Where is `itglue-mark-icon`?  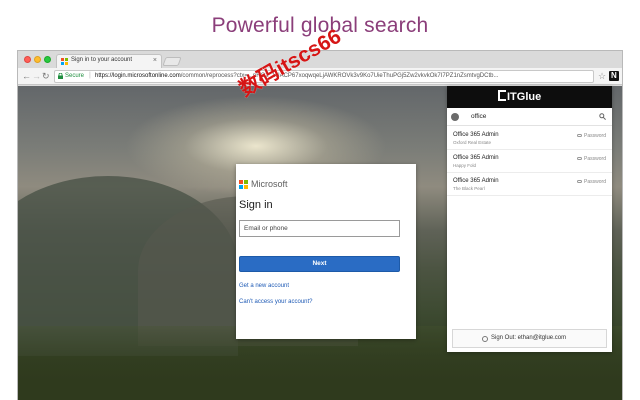 itglue-mark-icon is located at coordinates (502, 95).